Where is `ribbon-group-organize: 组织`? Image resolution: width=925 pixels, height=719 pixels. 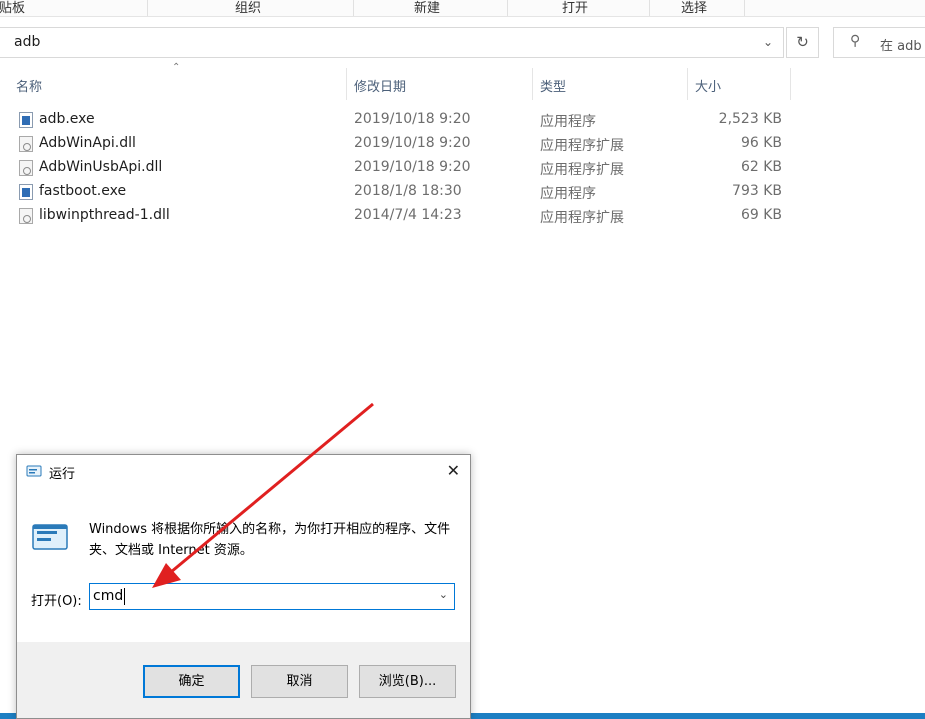 ribbon-group-organize: 组织 is located at coordinates (248, 8).